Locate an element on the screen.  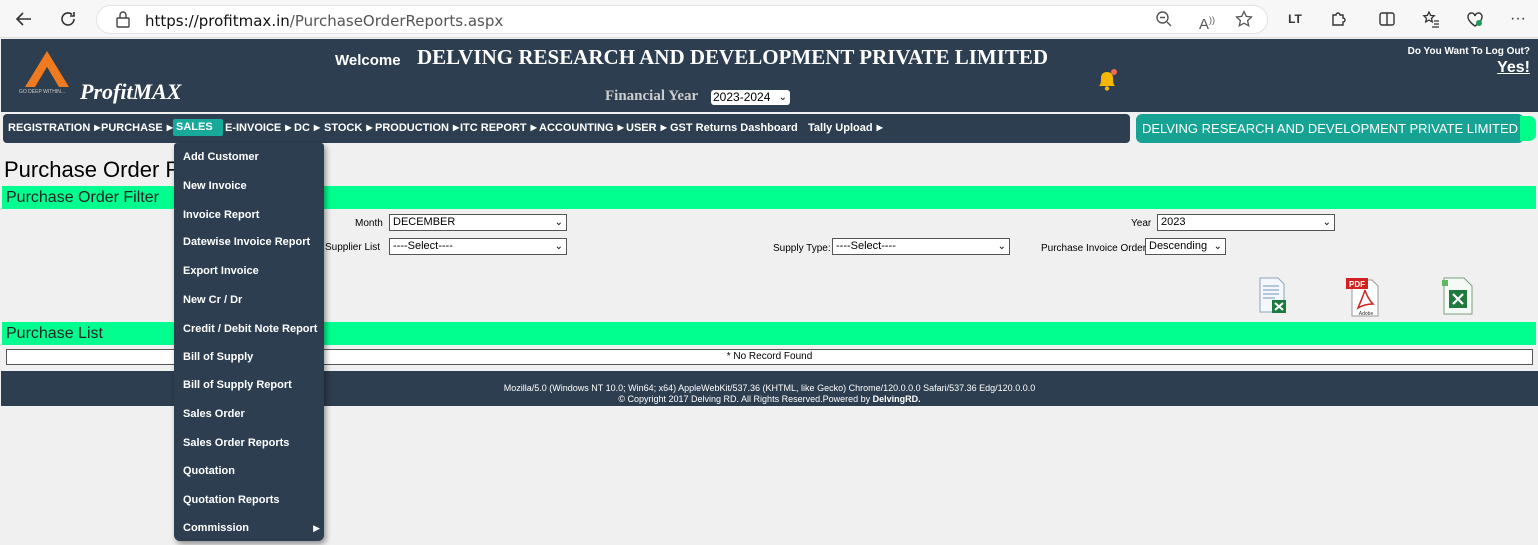
supplier-list-label: Supplier List is located at coordinates (353, 247).